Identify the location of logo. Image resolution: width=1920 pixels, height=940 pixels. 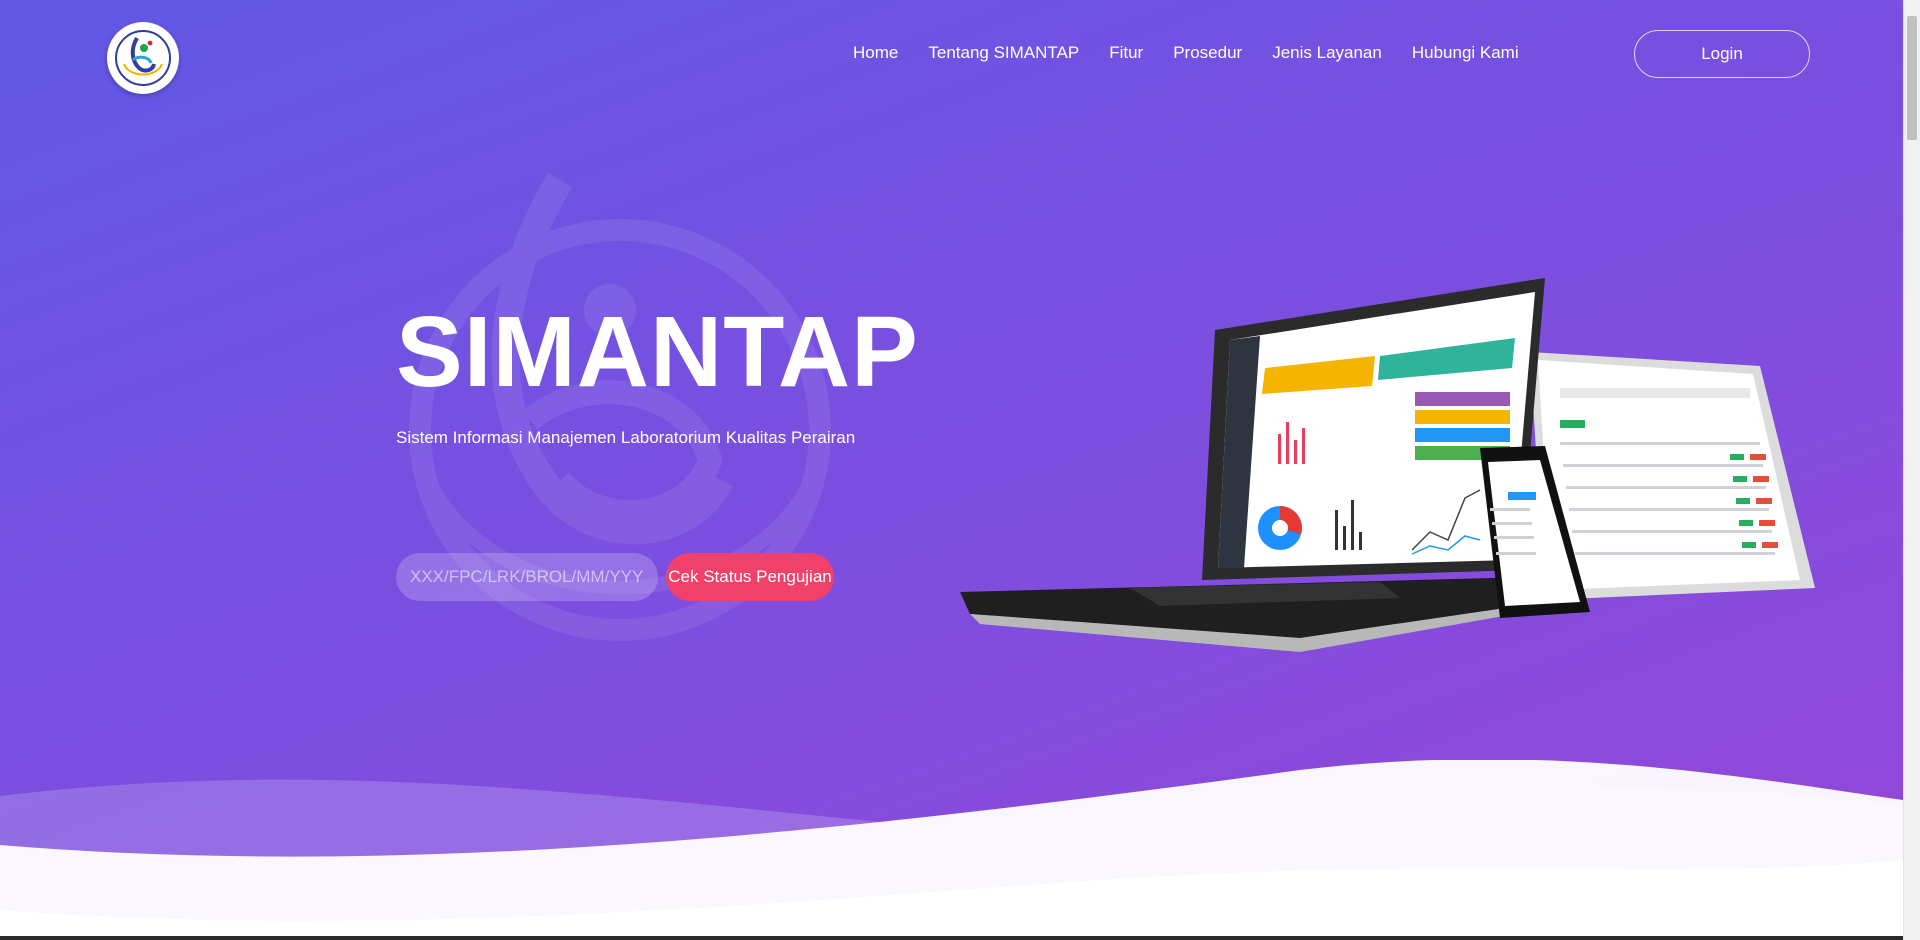
(143, 58).